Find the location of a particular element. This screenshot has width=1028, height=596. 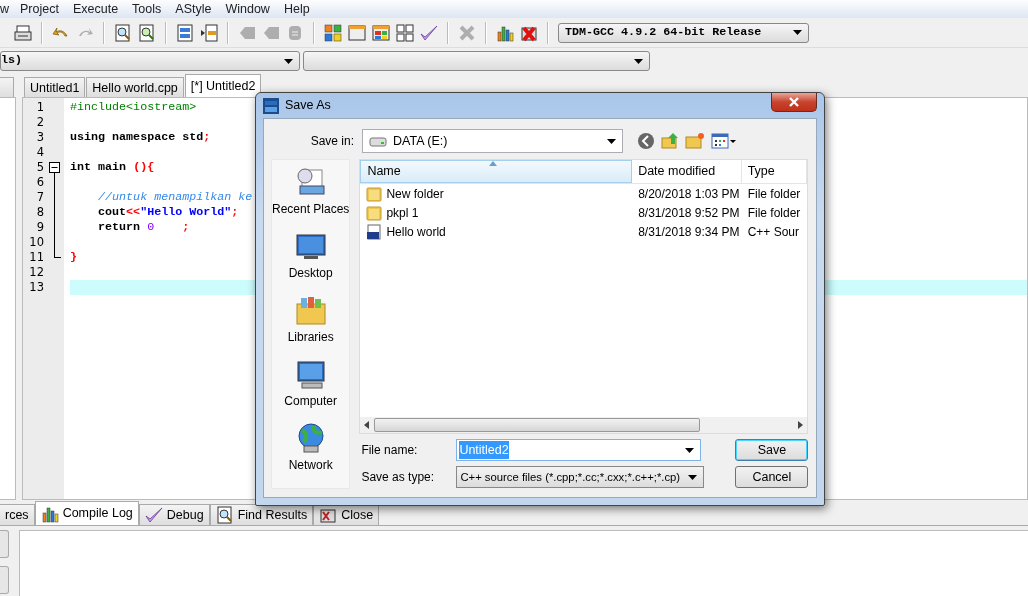

dialog-title: Save As is located at coordinates (308, 106).